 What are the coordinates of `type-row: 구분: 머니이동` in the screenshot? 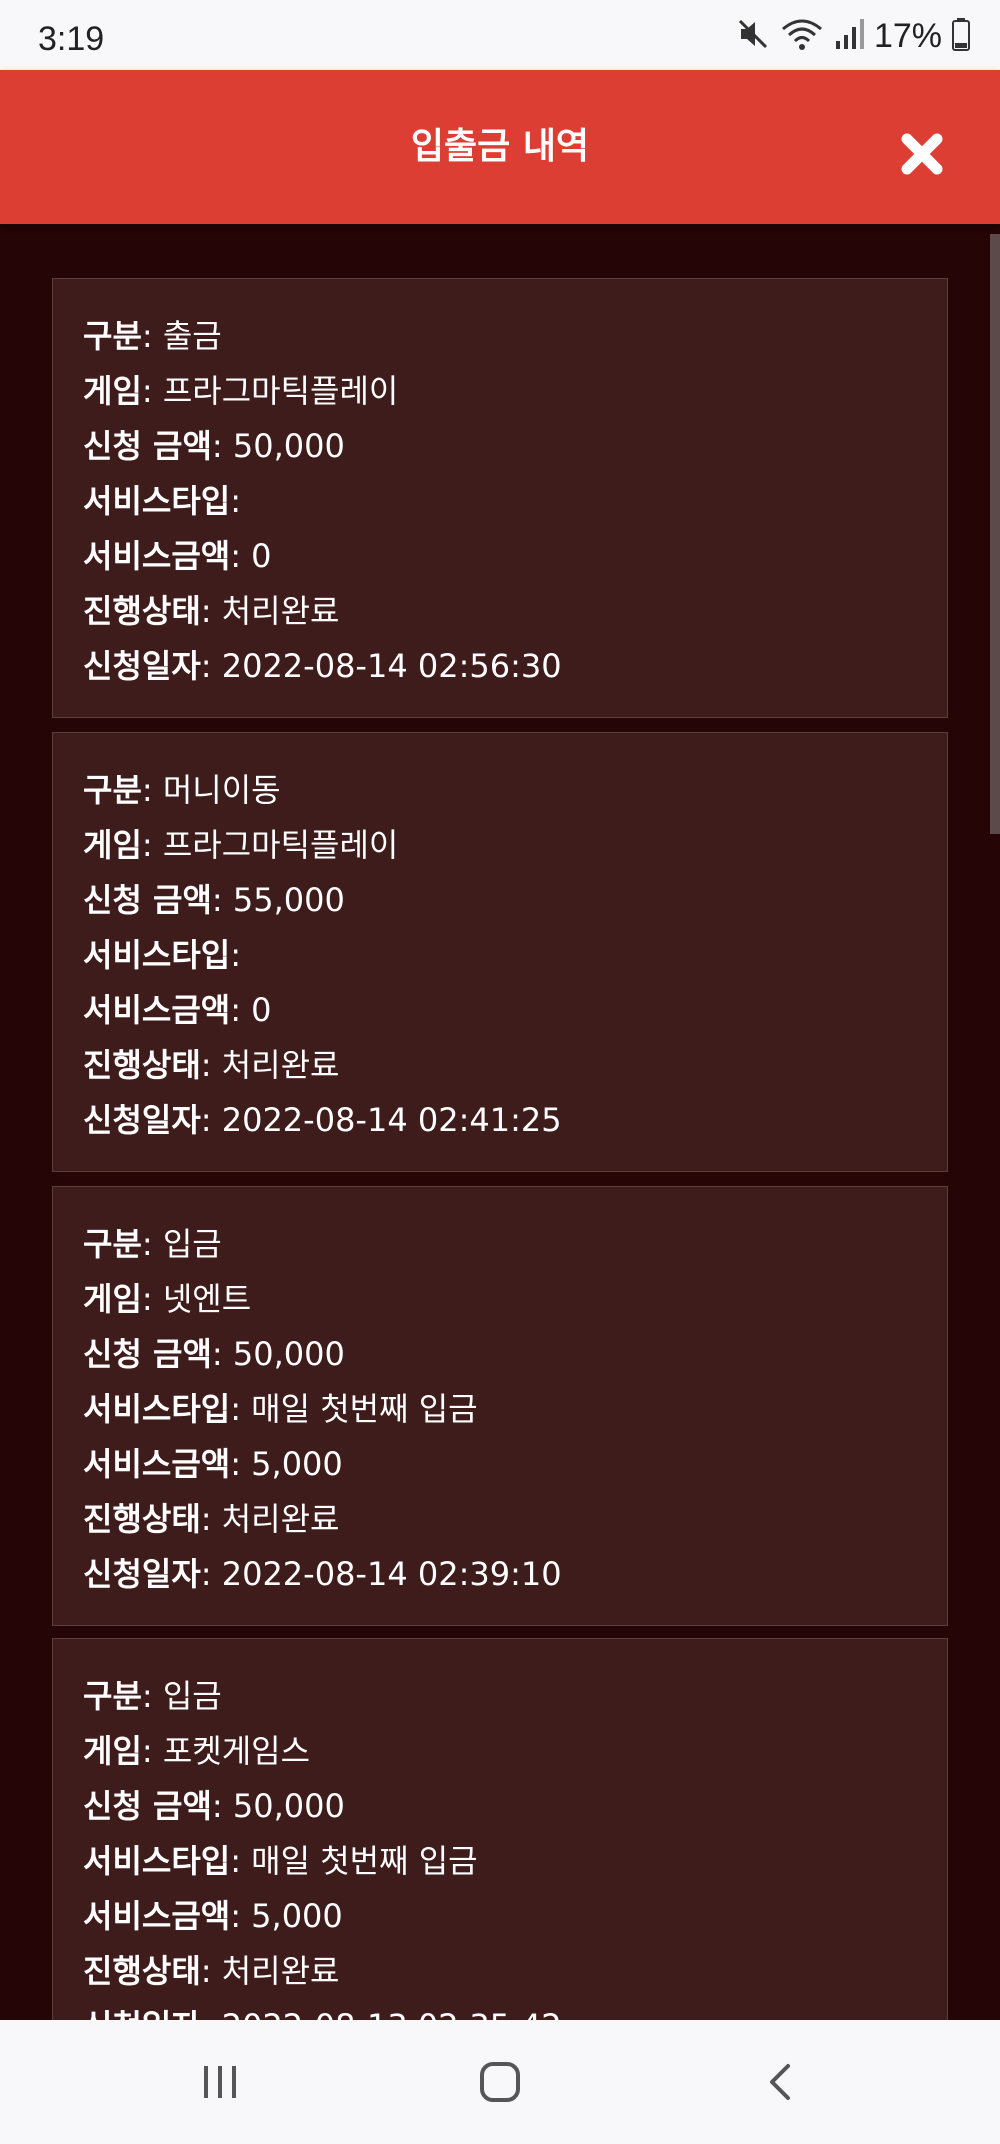 It's located at (182, 790).